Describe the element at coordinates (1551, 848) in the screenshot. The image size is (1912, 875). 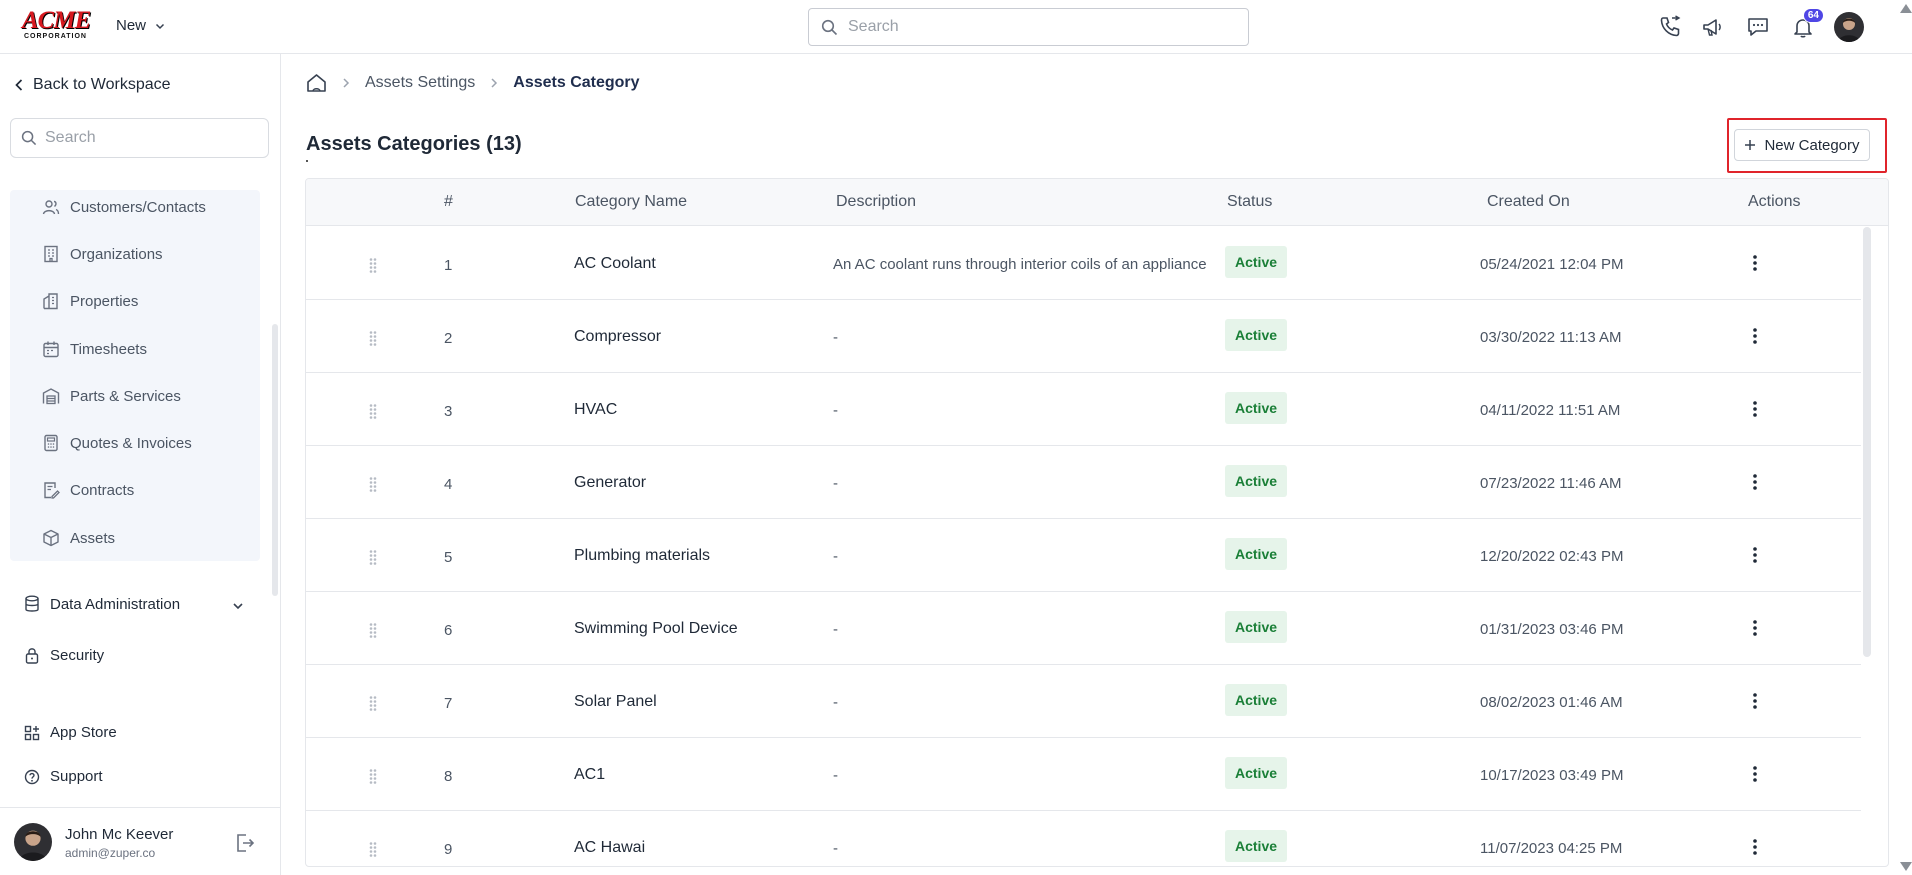
I see `created-on: 11/07/2023 04:25 PM` at that location.